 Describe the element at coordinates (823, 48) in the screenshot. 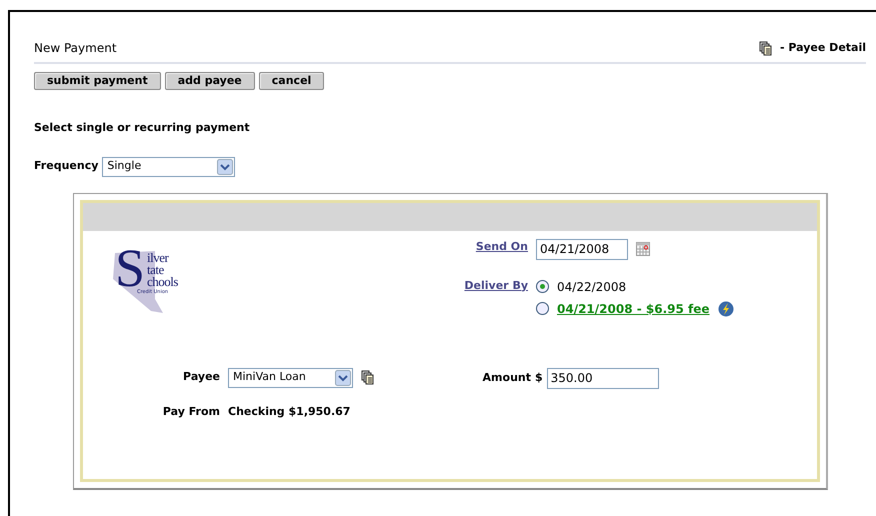

I see `payee-detail-label: - Payee Detail` at that location.